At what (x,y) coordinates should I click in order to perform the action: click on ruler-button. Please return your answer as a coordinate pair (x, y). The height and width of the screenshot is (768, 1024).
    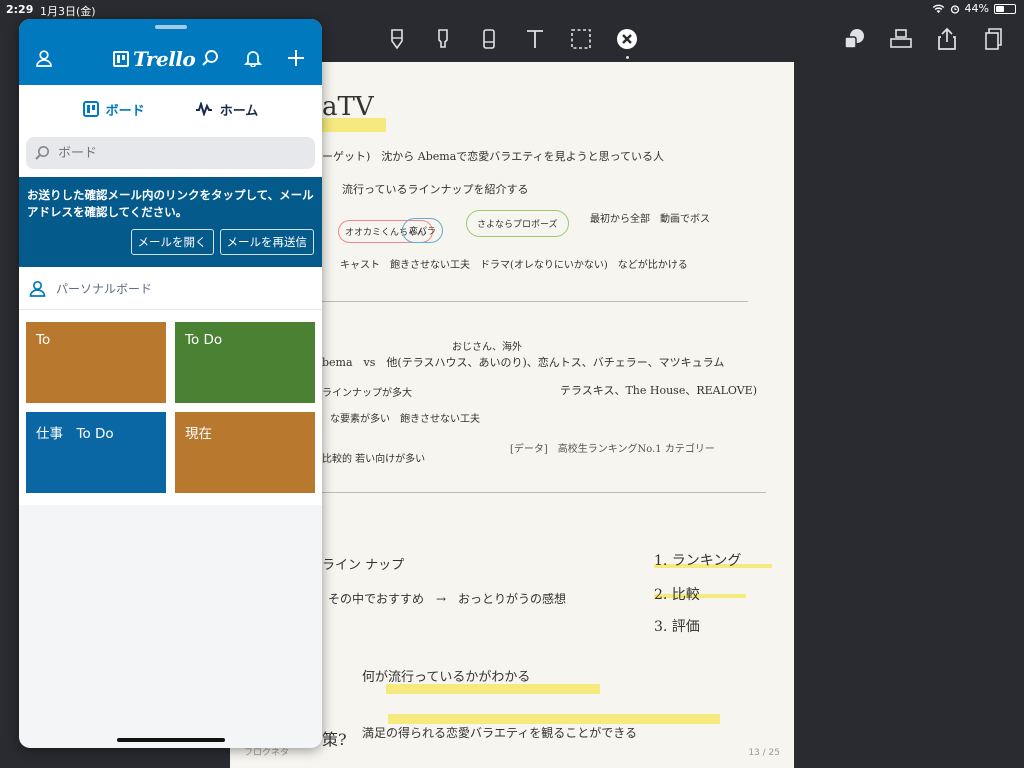
    Looking at the image, I should click on (901, 39).